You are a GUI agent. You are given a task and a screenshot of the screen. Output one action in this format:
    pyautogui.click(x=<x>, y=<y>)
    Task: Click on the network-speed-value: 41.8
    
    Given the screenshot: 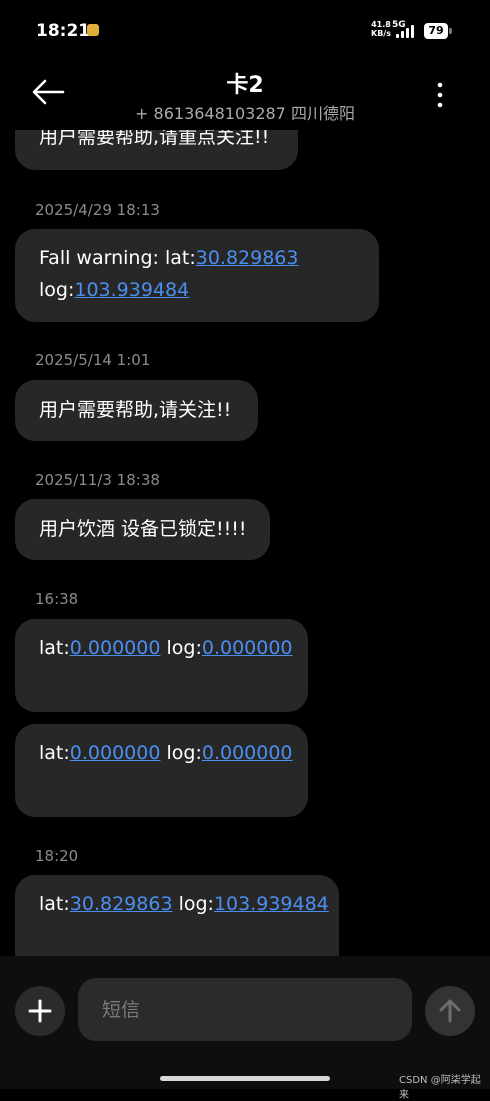 What is the action you would take?
    pyautogui.click(x=381, y=24)
    